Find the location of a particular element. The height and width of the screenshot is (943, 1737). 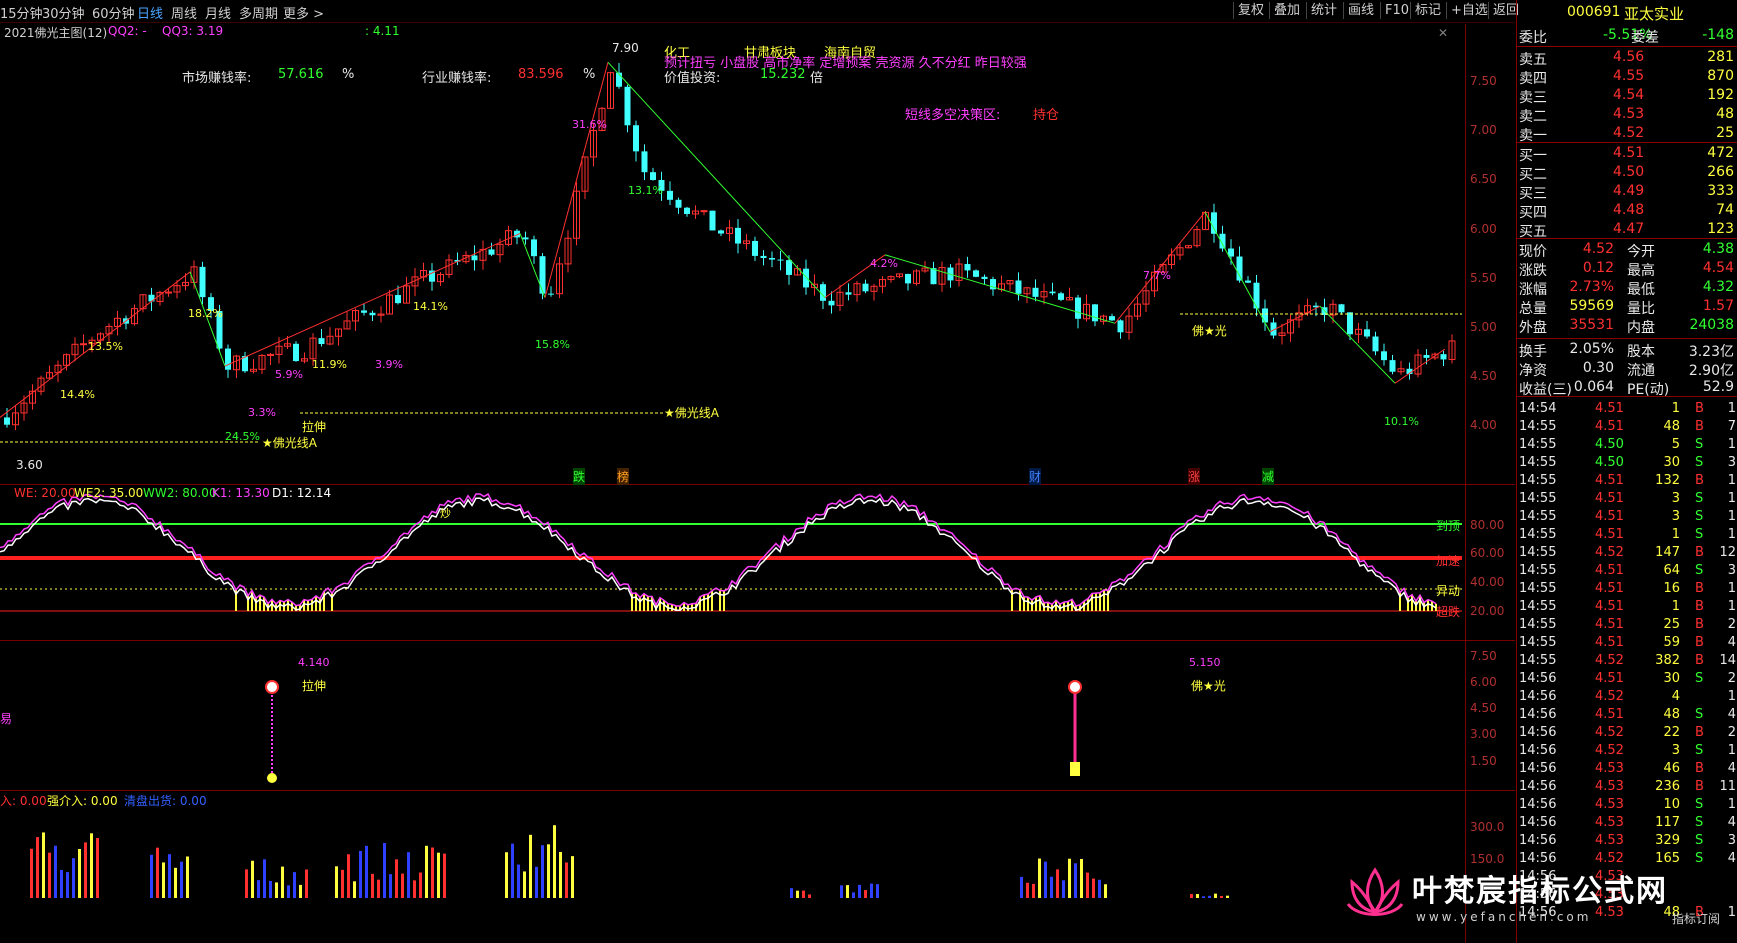

period-15min: 15分钟 is located at coordinates (21, 12).